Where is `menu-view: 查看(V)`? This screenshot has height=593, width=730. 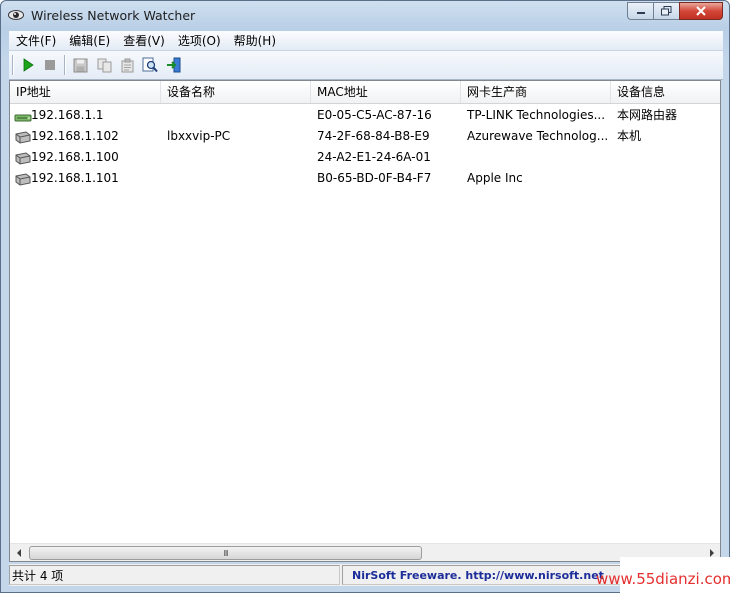 menu-view: 查看(V) is located at coordinates (143, 40).